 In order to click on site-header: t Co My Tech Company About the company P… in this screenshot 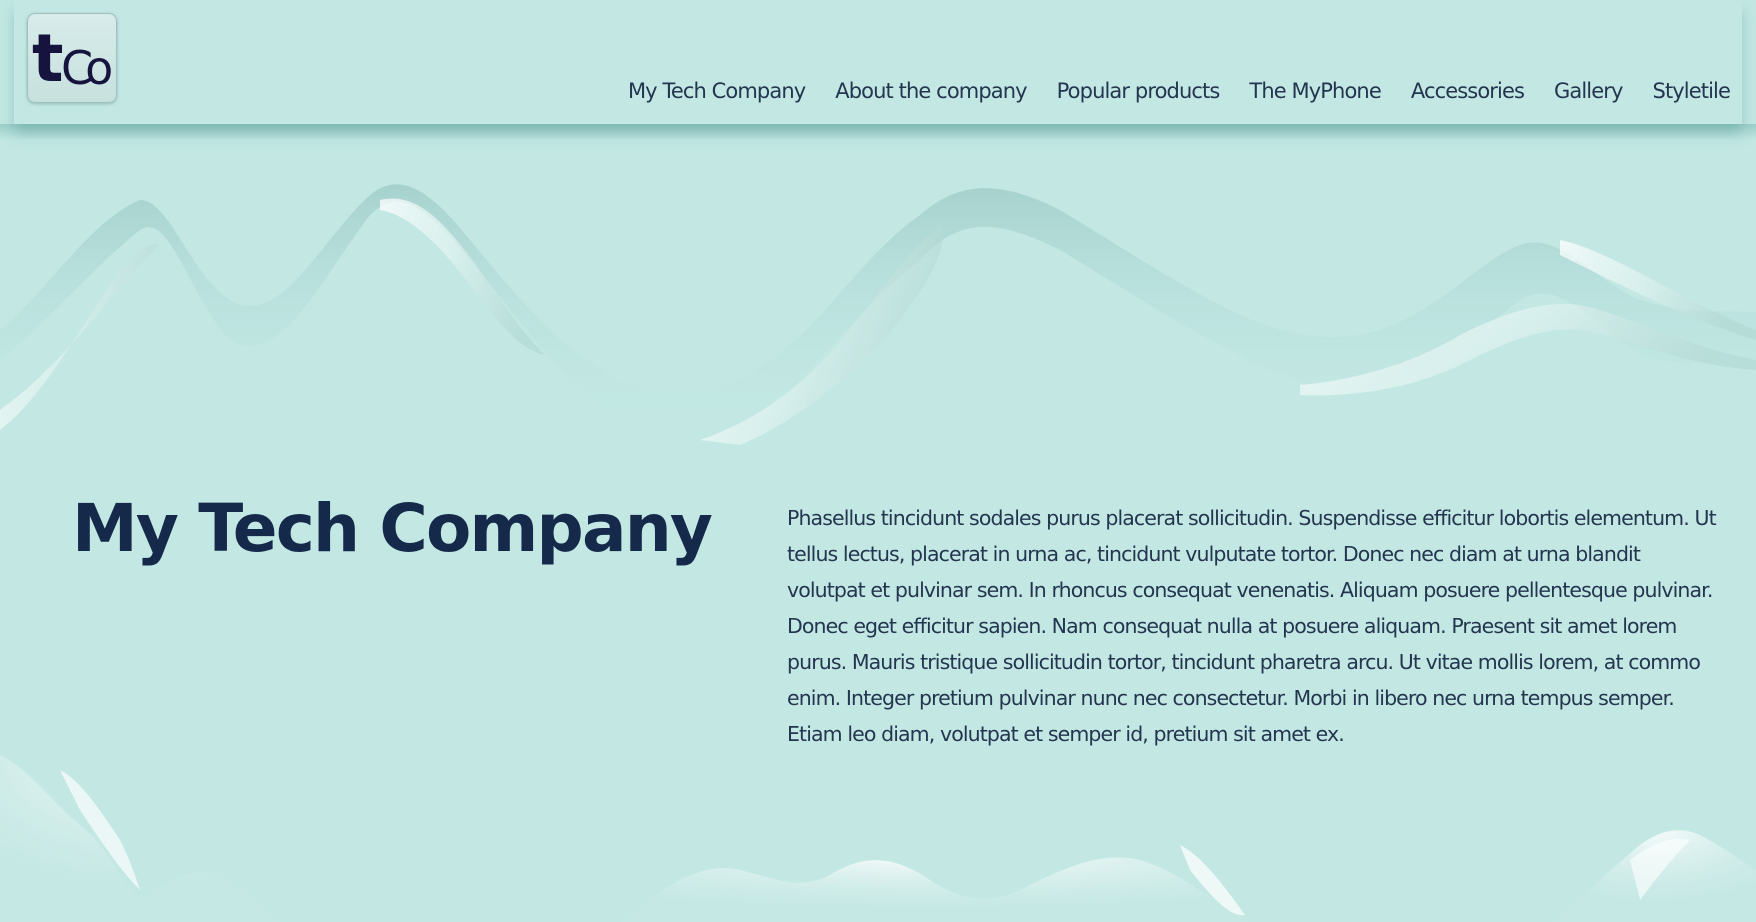, I will do `click(878, 62)`.